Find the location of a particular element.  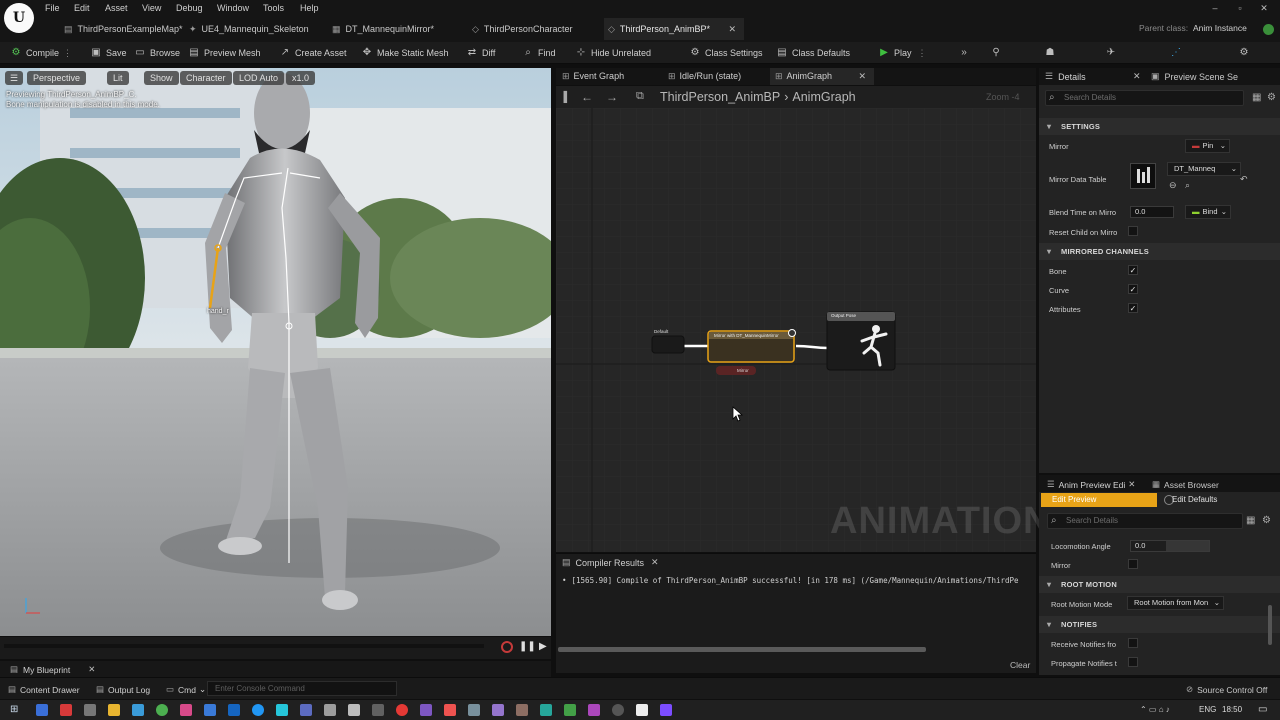

details-tab: ☰ Details ✕ is located at coordinates (1093, 76).